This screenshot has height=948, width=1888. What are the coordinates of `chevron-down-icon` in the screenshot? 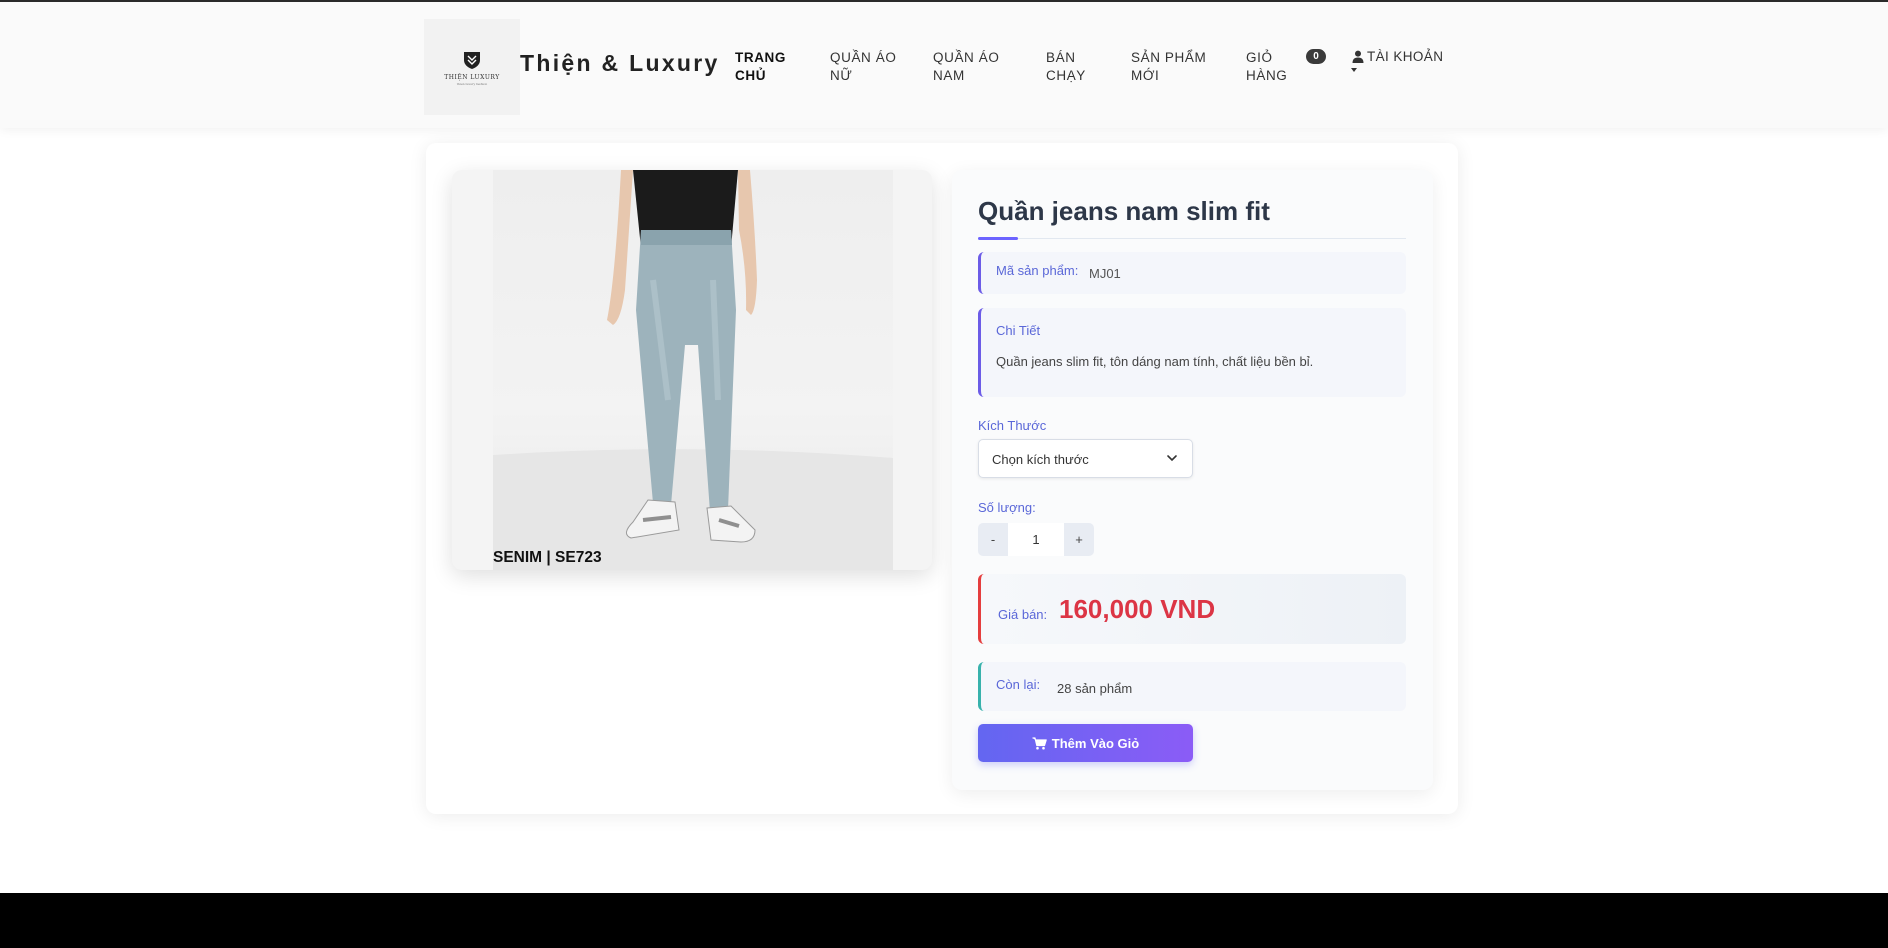 It's located at (1172, 458).